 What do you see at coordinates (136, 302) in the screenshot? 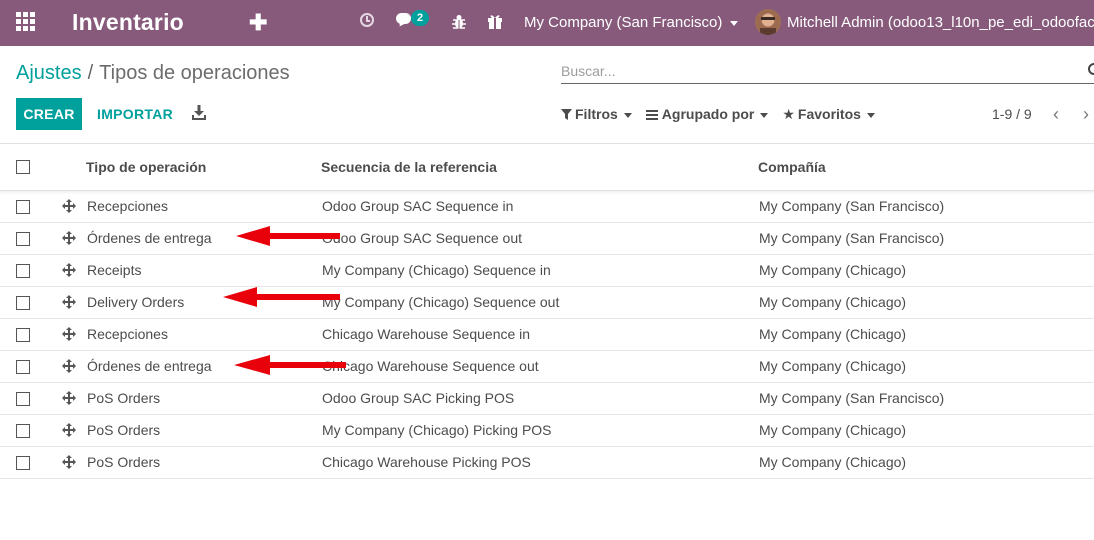
I see `operation-type-cell: Delivery Orders` at bounding box center [136, 302].